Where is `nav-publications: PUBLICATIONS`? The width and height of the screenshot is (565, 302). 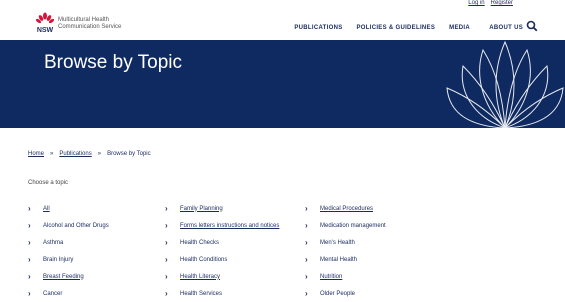
nav-publications: PUBLICATIONS is located at coordinates (318, 28).